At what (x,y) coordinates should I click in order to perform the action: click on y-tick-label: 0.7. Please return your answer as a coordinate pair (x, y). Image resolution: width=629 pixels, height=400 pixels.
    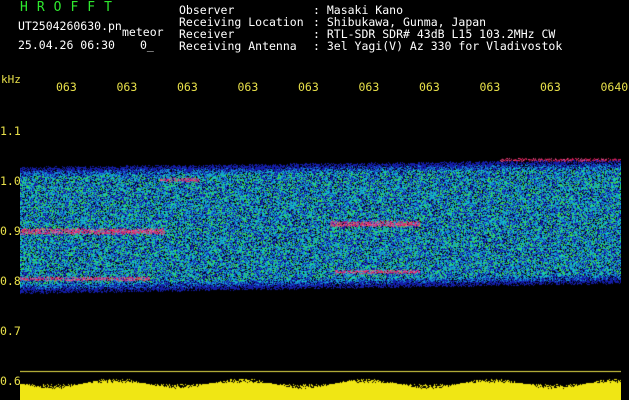
    Looking at the image, I should click on (10, 331).